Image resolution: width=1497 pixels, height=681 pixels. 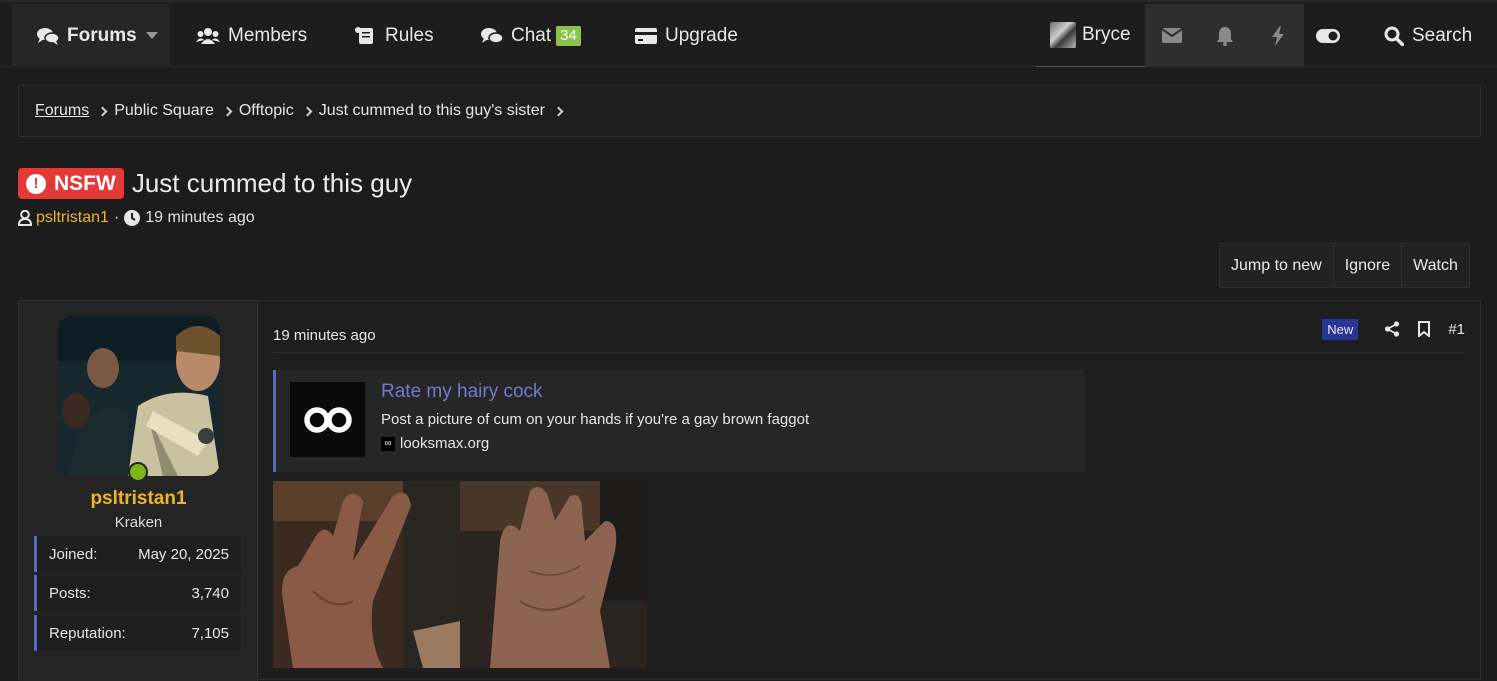 I want to click on thread-header: ! NSFW Just cummed to this guy, so click(x=215, y=183).